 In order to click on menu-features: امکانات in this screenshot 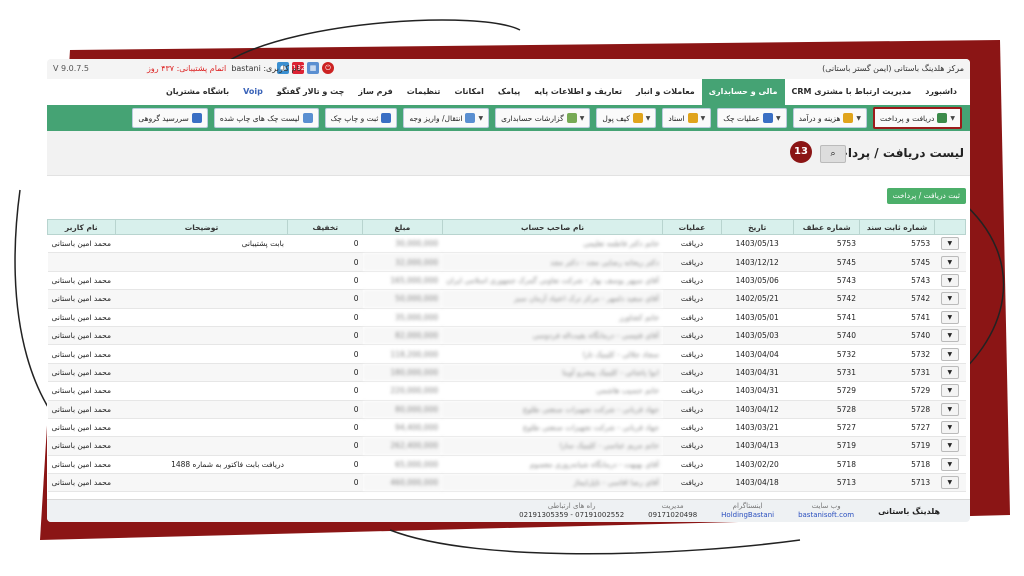, I will do `click(468, 92)`.